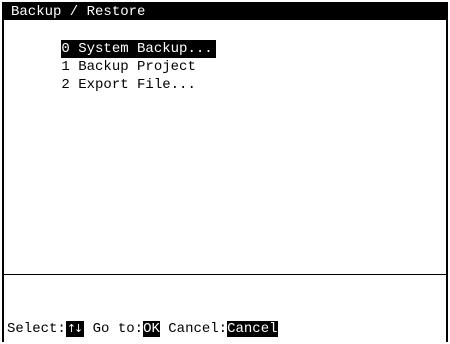 This screenshot has width=450, height=344. What do you see at coordinates (252, 329) in the screenshot?
I see `cancel-key: Cancel` at bounding box center [252, 329].